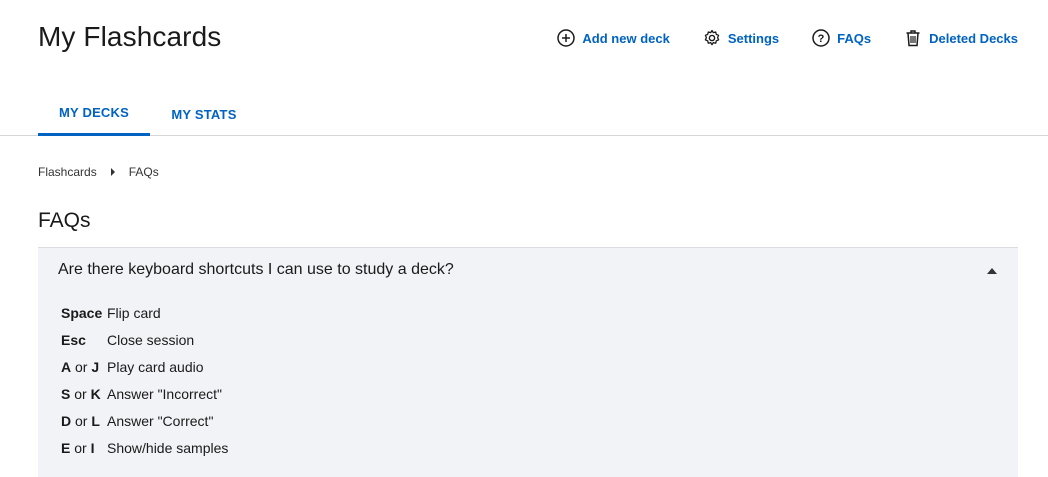 The height and width of the screenshot is (477, 1048). I want to click on shortcut-row: S or K Answer "Incorrect", so click(144, 393).